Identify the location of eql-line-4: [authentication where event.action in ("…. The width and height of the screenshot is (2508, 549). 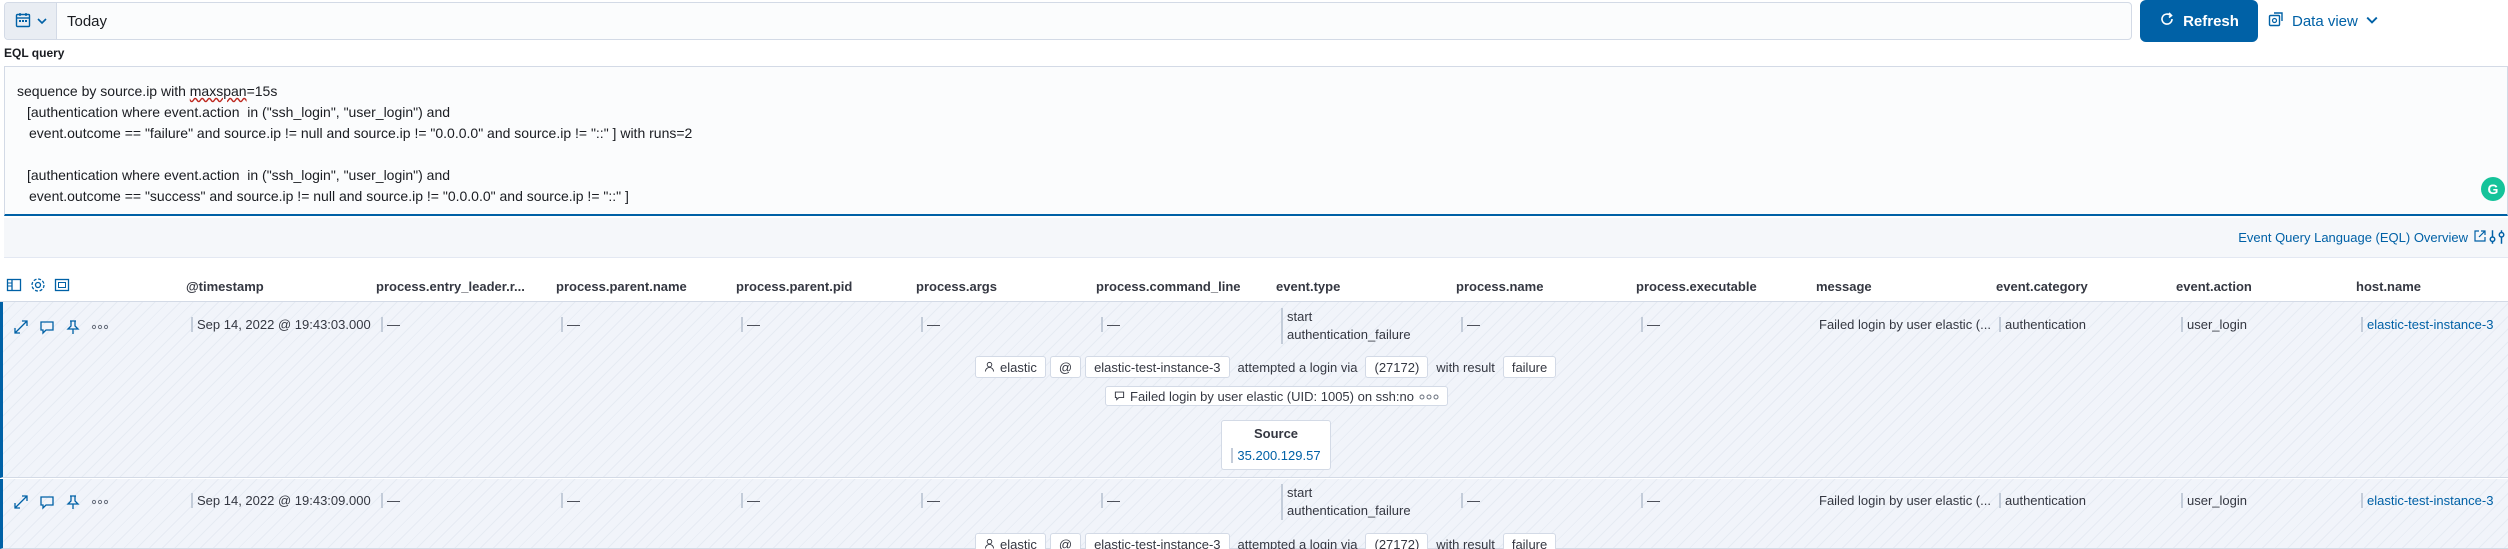
(239, 175).